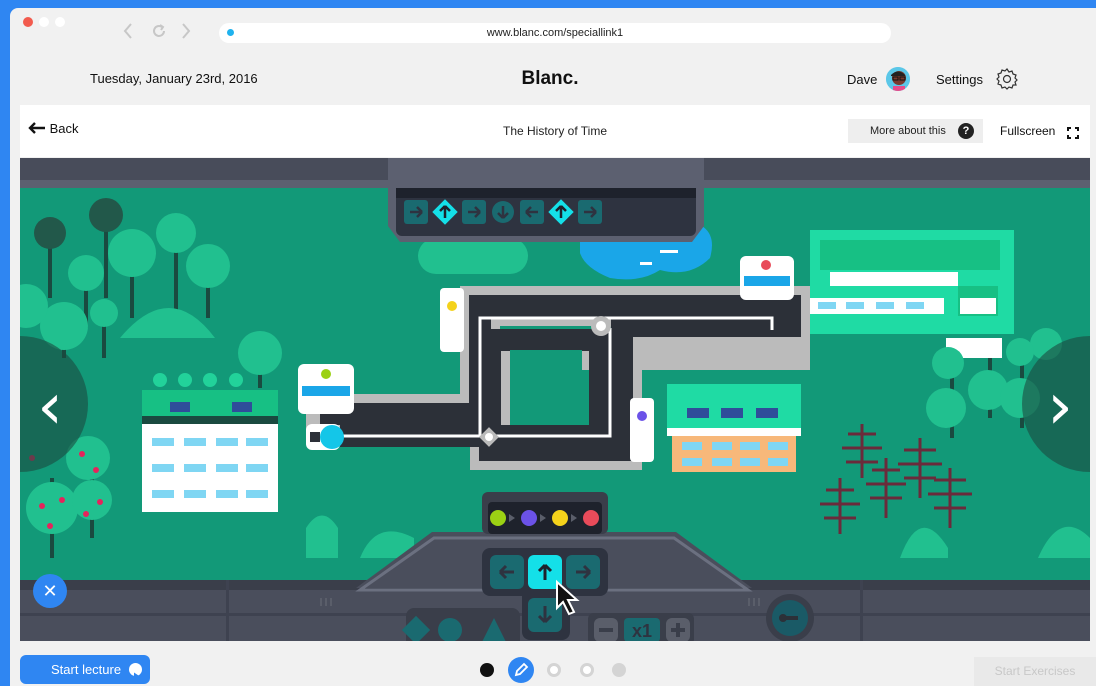 This screenshot has width=1096, height=686. I want to click on more-about-label: More about this, so click(908, 131).